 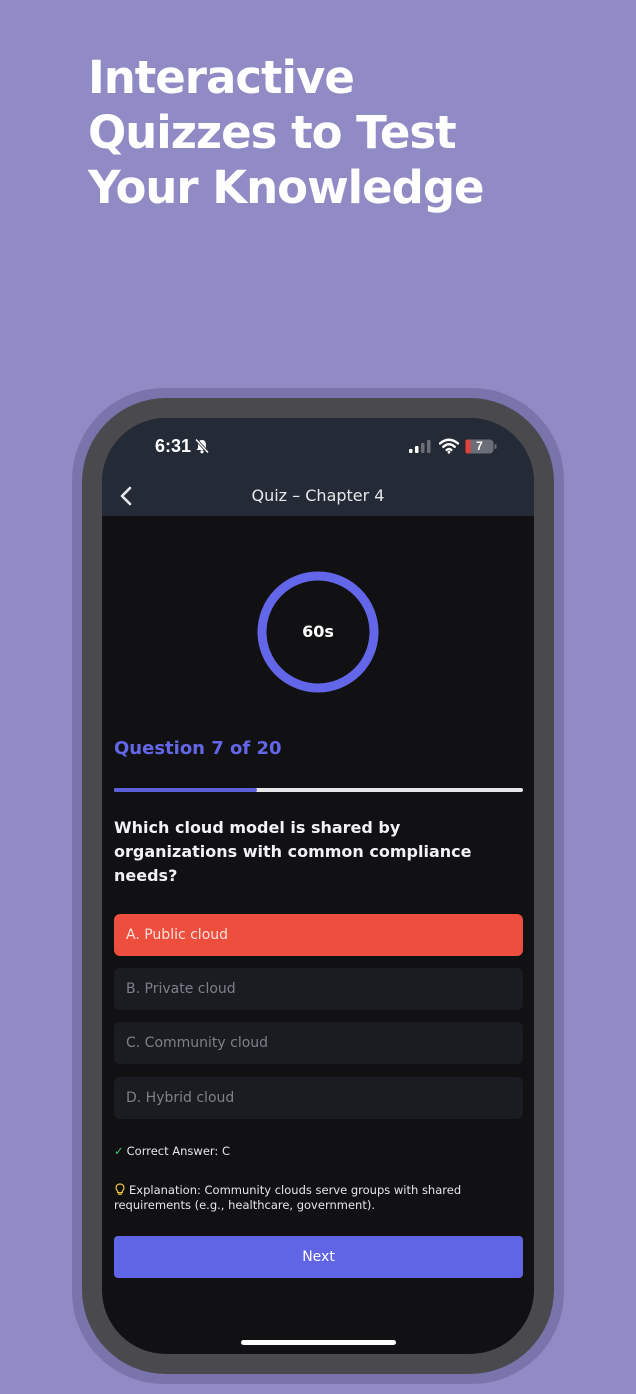 I want to click on timer-label: 60s, so click(x=318, y=631).